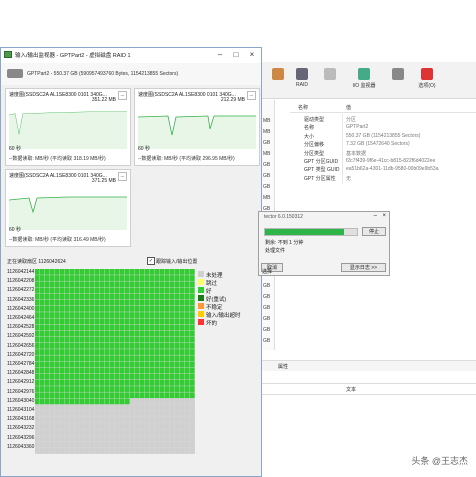 This screenshot has height=477, width=476. What do you see at coordinates (236, 55) in the screenshot?
I see `maximize-icon: □` at bounding box center [236, 55].